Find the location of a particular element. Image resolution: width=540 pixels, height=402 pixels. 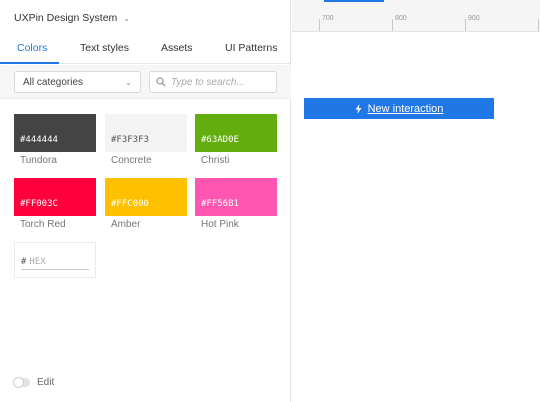

edit-row: Edit is located at coordinates (34, 382).